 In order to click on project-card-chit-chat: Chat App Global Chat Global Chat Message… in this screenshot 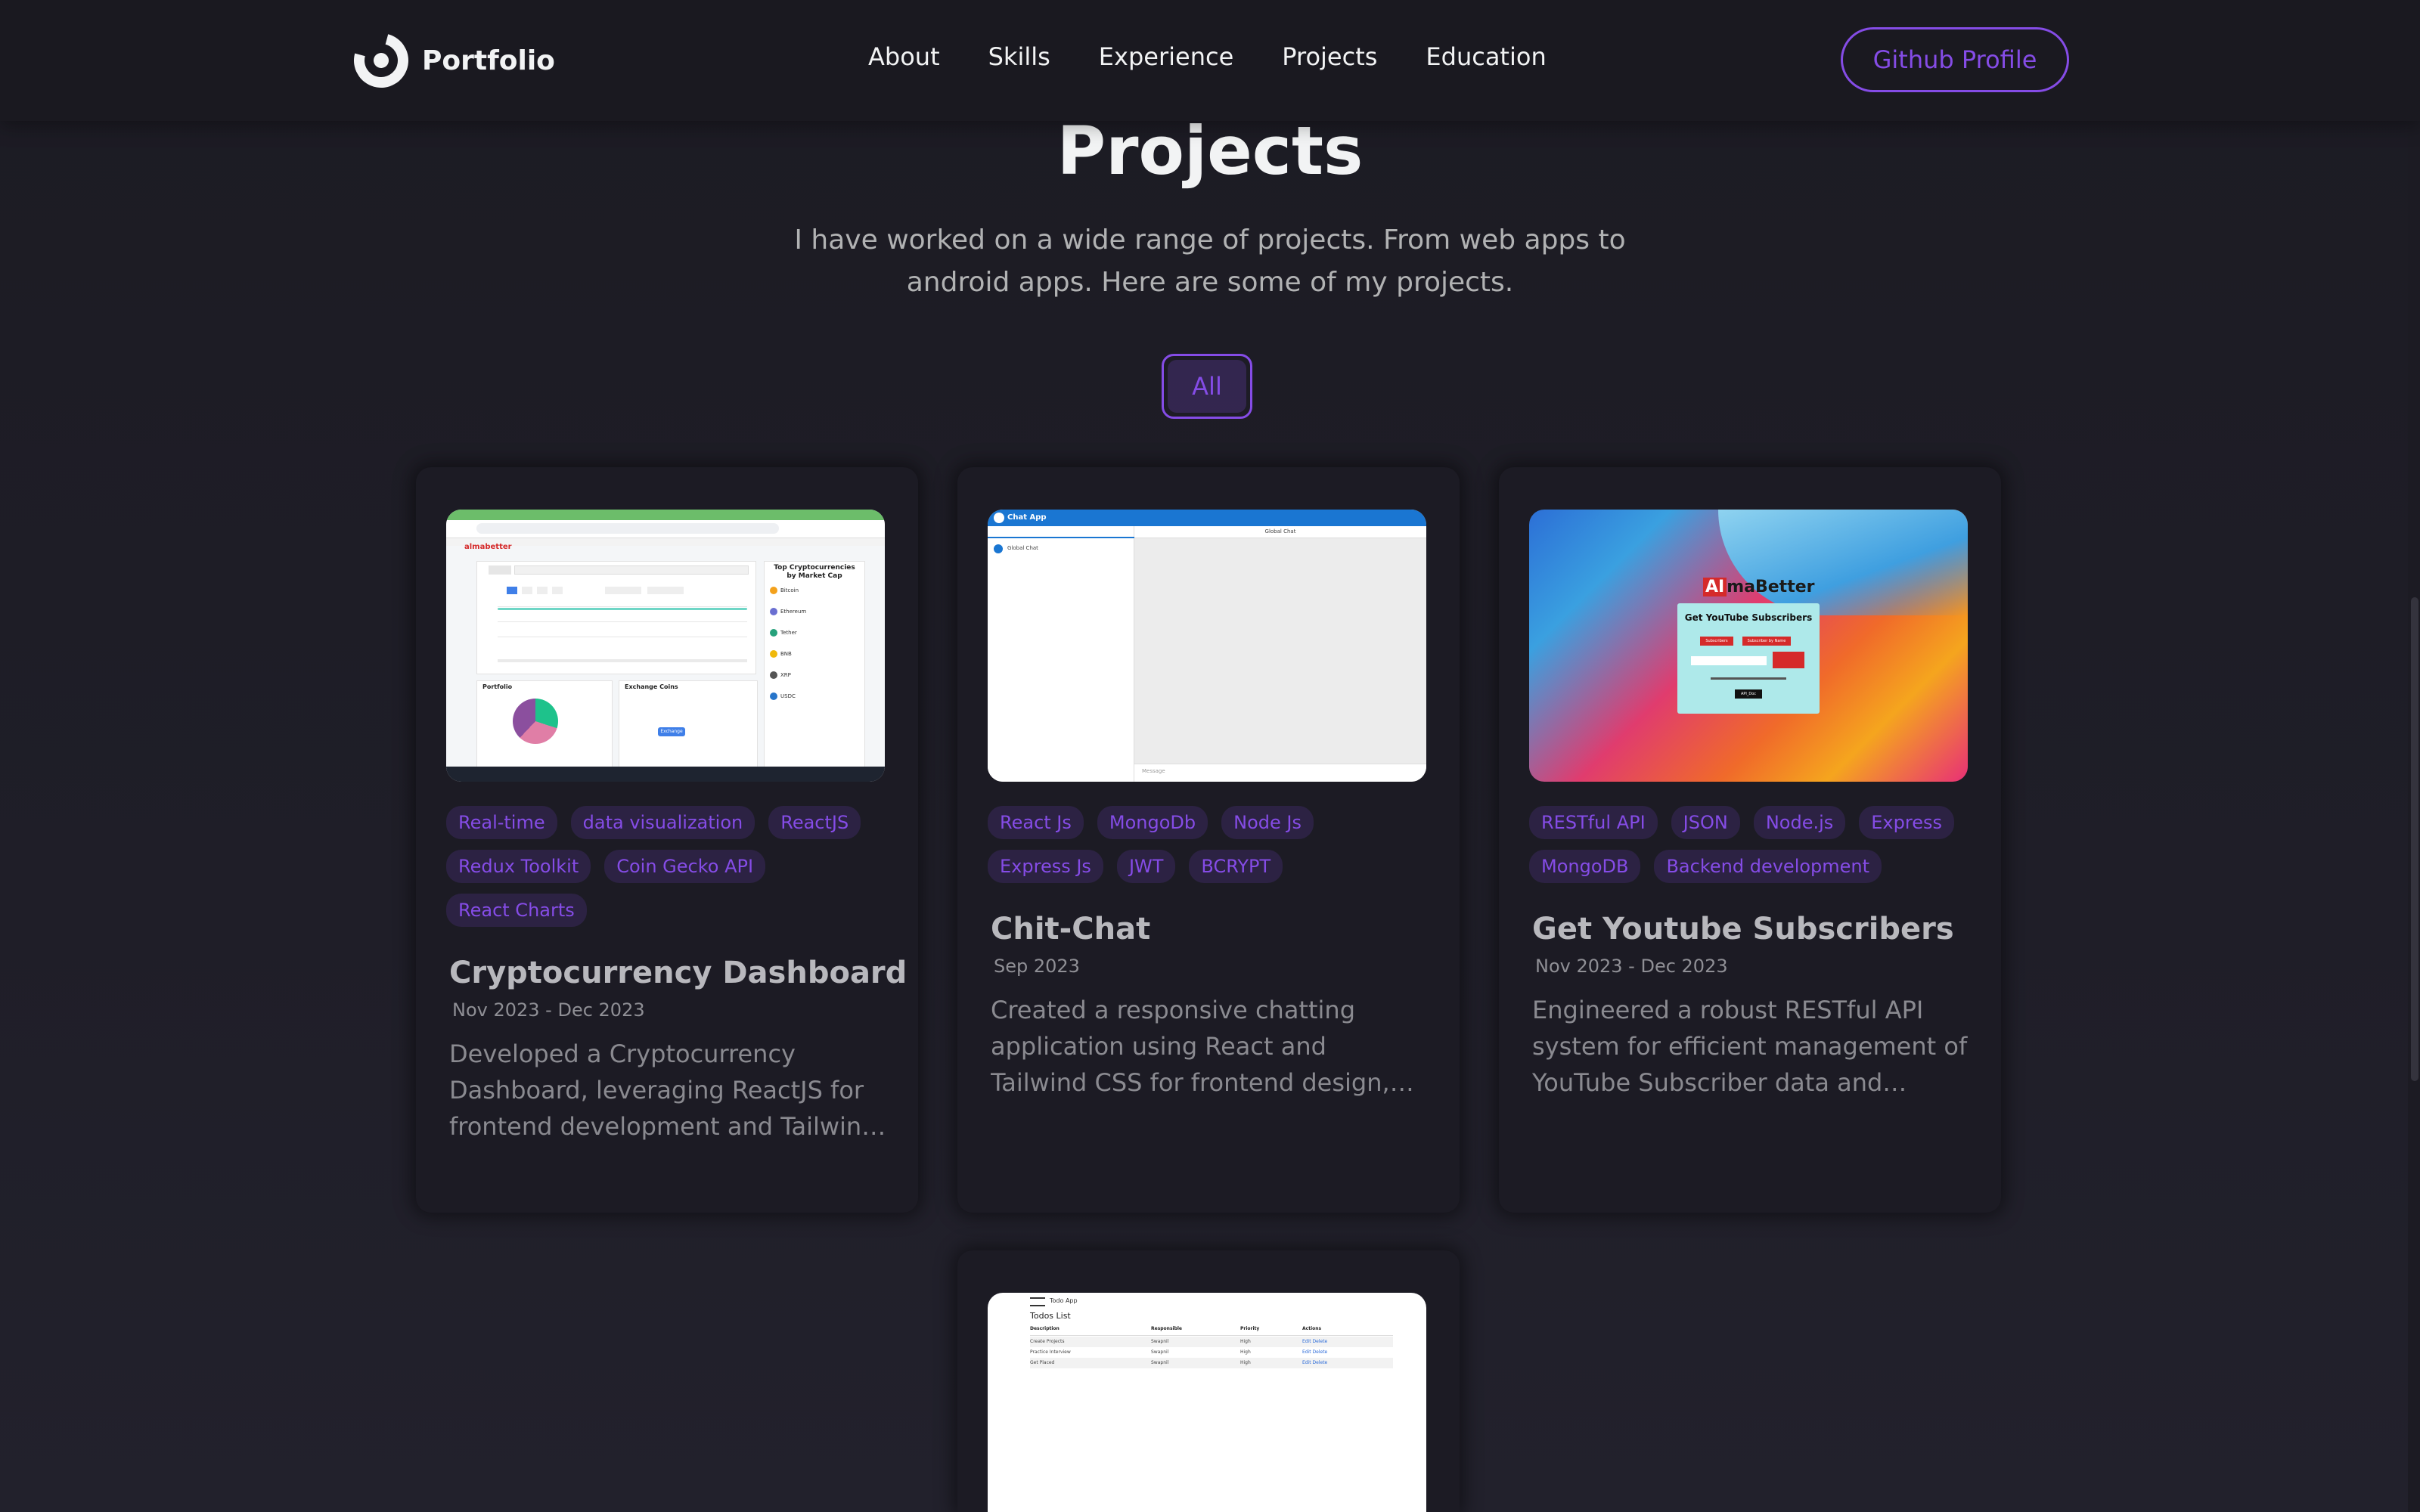, I will do `click(1208, 840)`.